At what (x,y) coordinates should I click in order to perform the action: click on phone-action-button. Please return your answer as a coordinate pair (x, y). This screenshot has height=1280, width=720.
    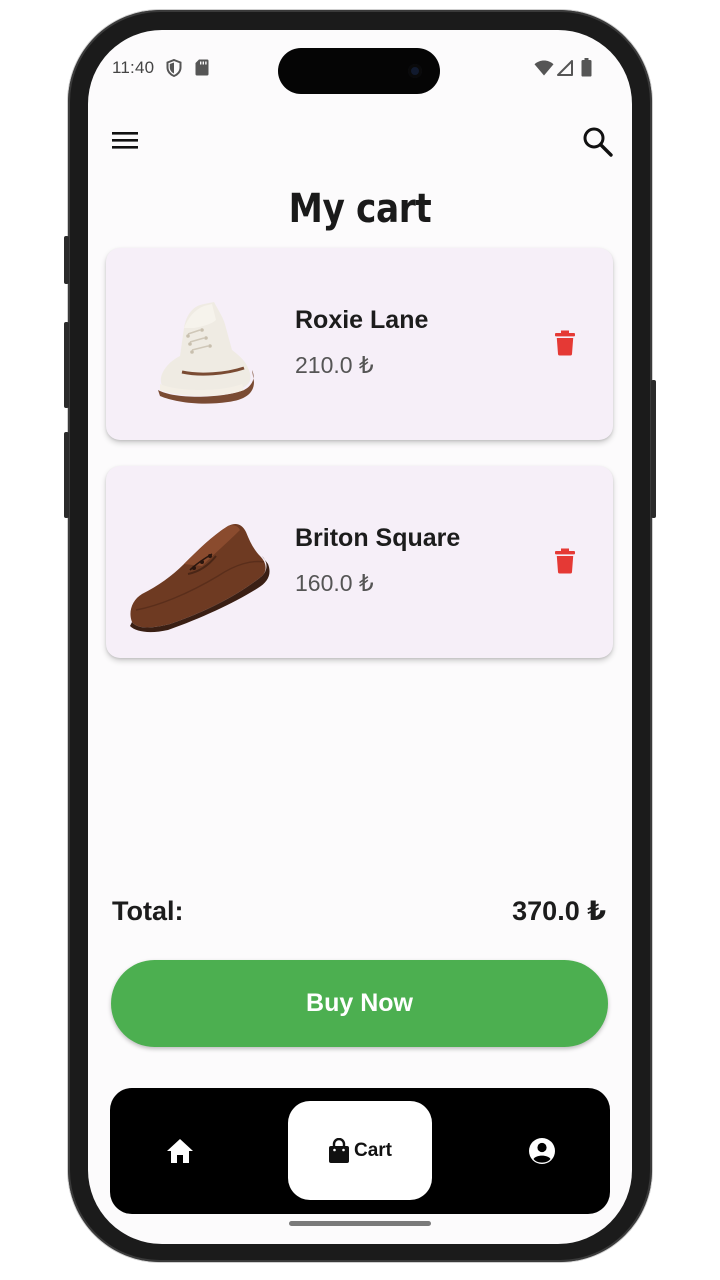
    Looking at the image, I should click on (66, 260).